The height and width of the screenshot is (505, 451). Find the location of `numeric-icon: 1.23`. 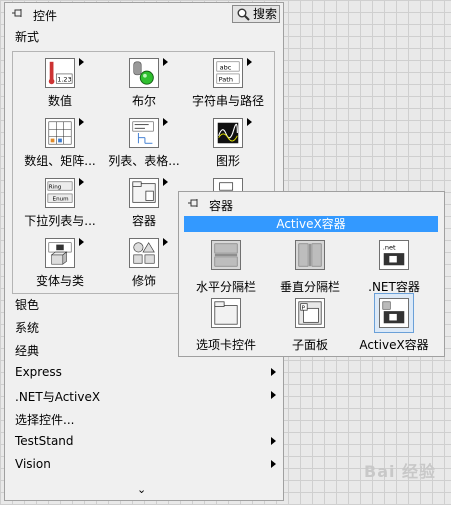

numeric-icon: 1.23 is located at coordinates (60, 73).